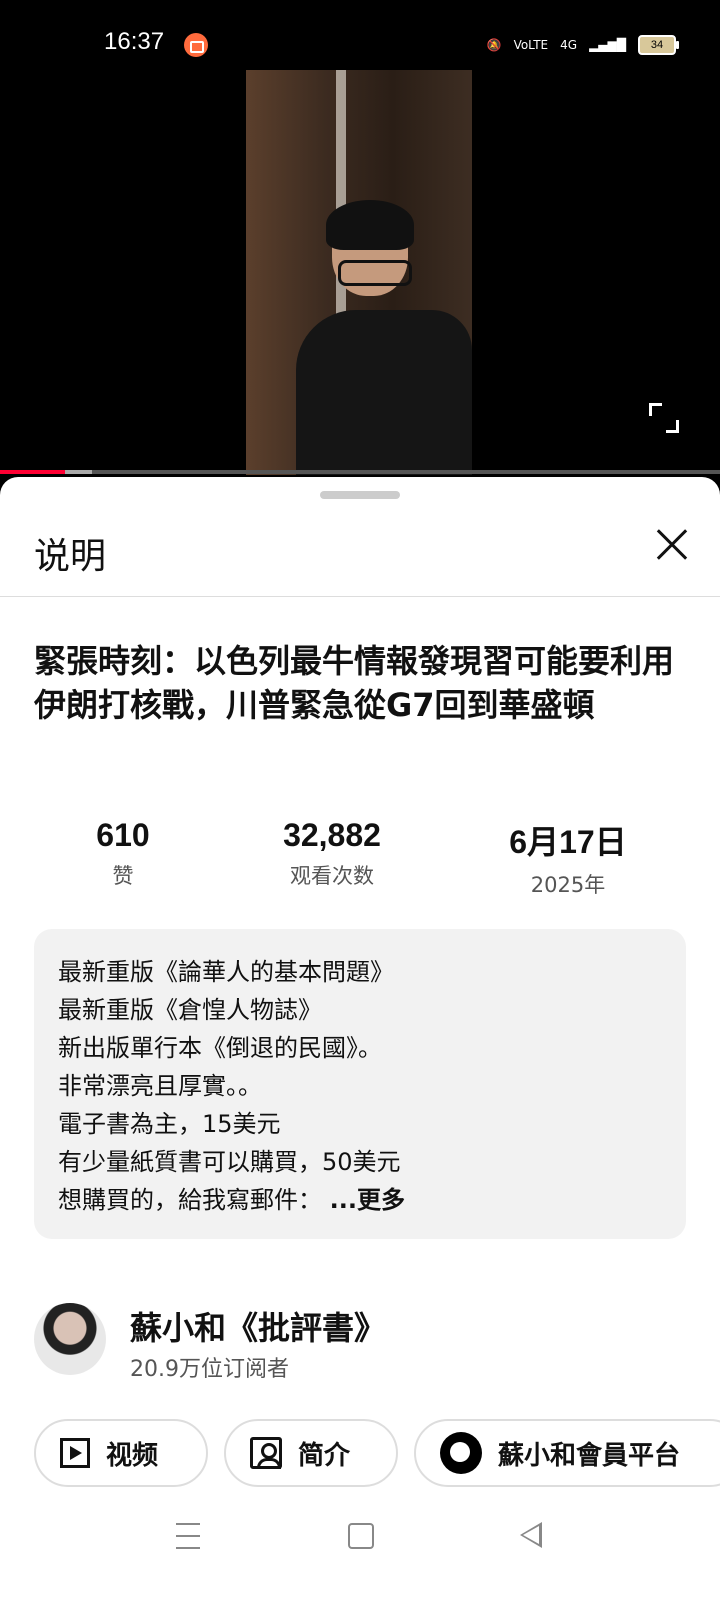 This screenshot has height=1600, width=720. I want to click on status-icons: 🔕 VoLTE 4G ▂▄▆█ 34, so click(582, 45).